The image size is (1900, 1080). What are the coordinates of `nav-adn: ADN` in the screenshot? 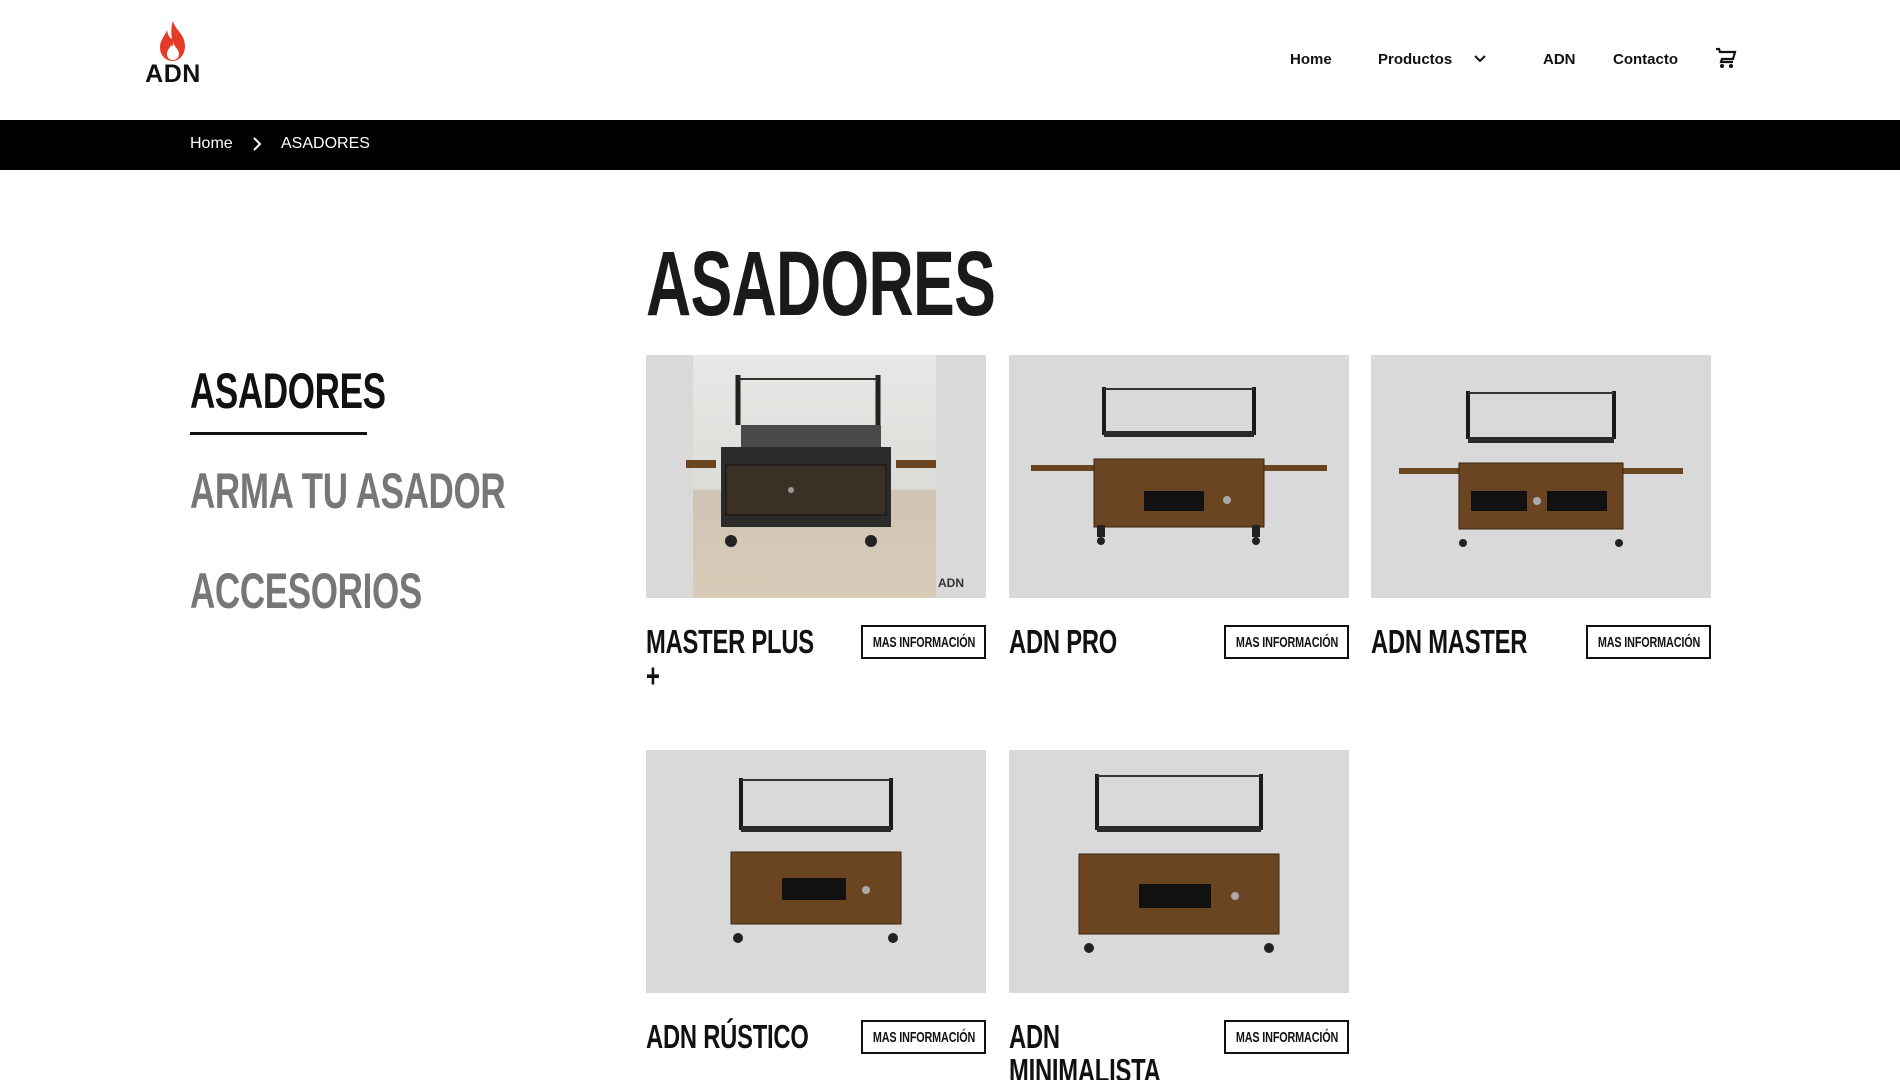 It's located at (1559, 59).